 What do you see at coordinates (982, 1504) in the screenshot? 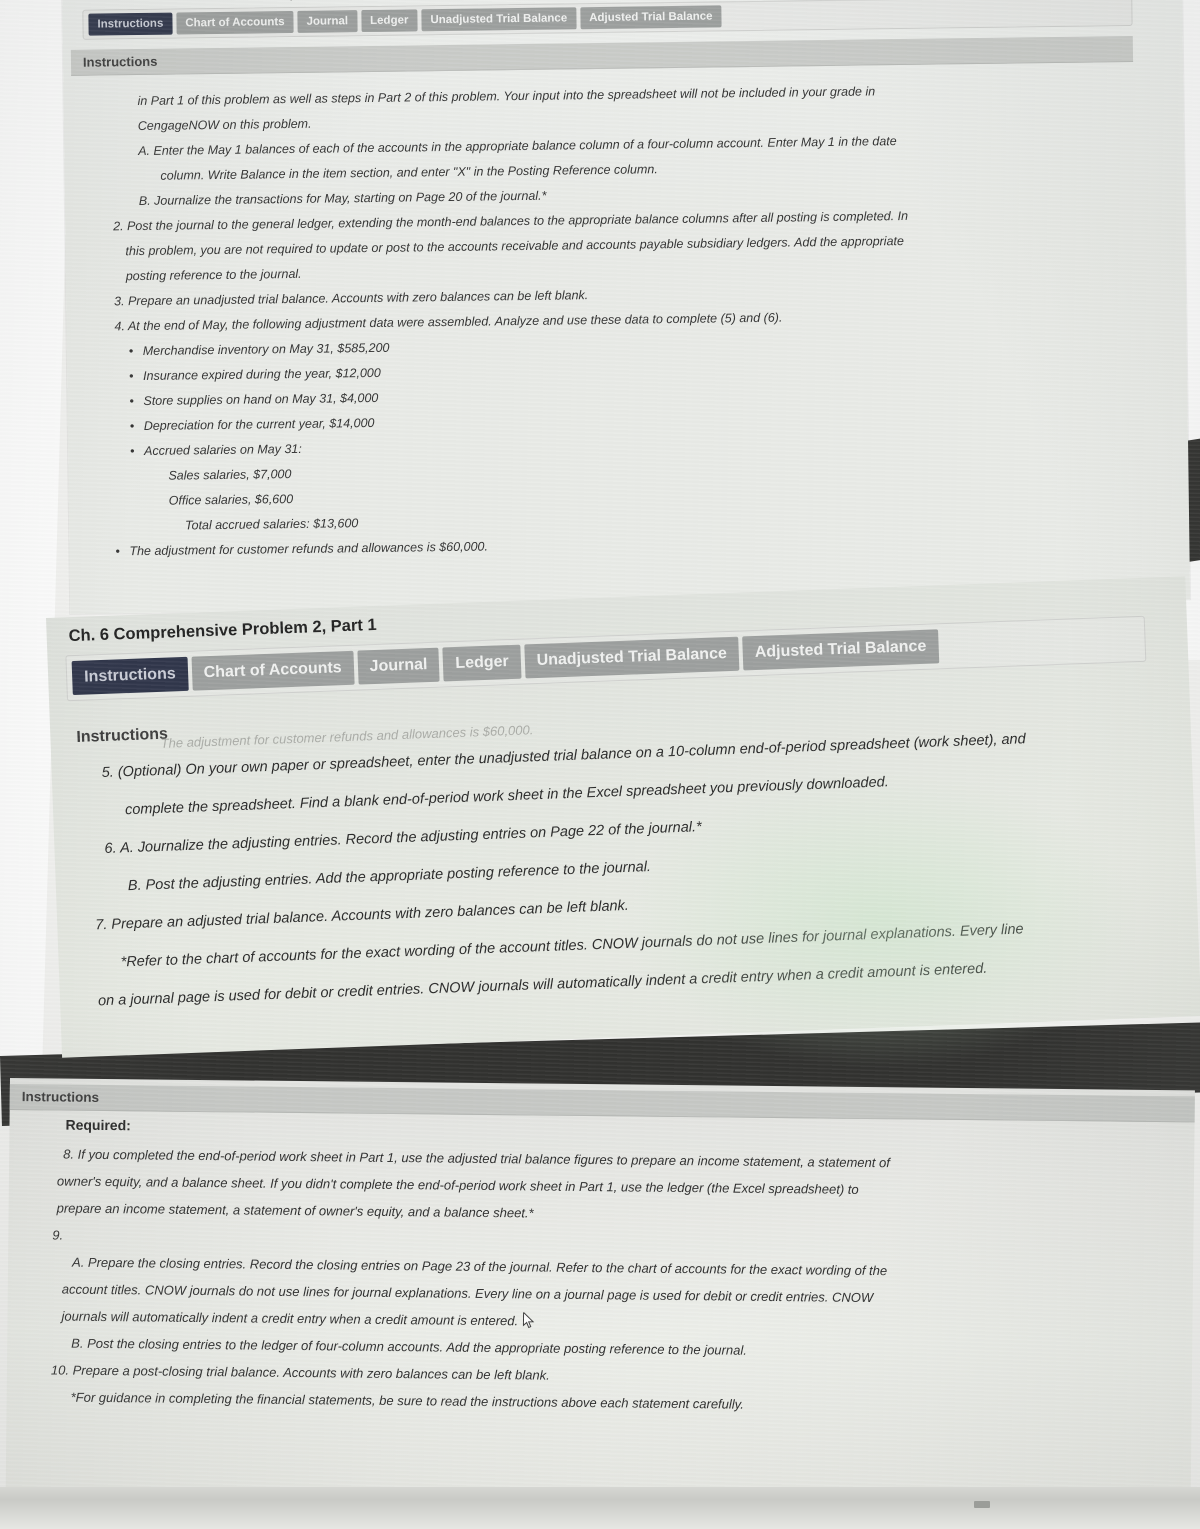
I see `window-nub-icon` at bounding box center [982, 1504].